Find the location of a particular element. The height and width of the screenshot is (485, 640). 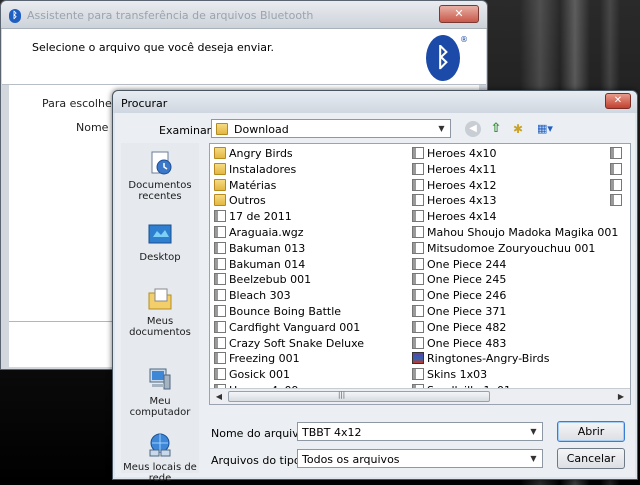

list-item: 17 de 2011 is located at coordinates (289, 217).